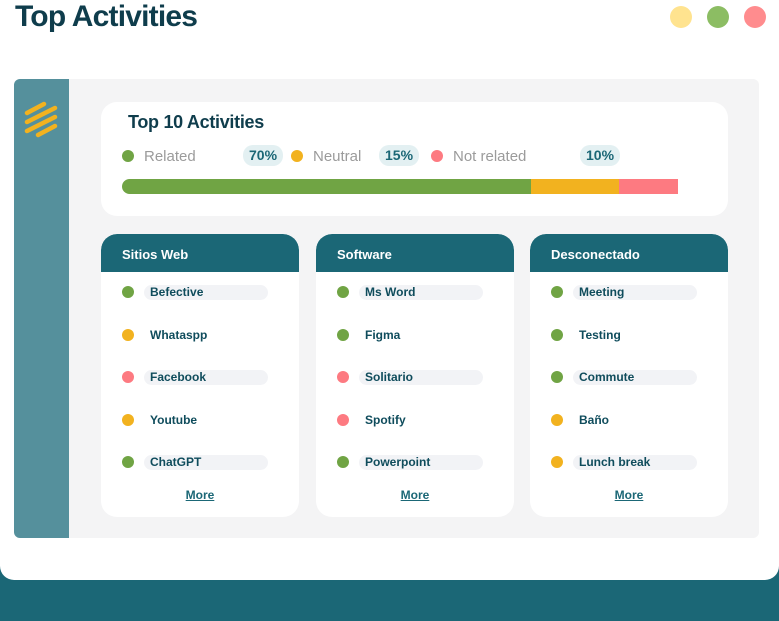  I want to click on item-label: Meeting, so click(635, 292).